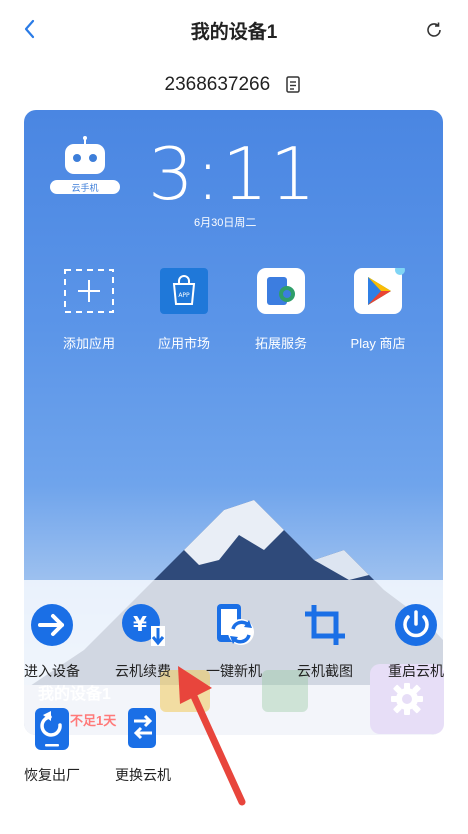 The width and height of the screenshot is (468, 834). What do you see at coordinates (89, 291) in the screenshot?
I see `add-app-icon` at bounding box center [89, 291].